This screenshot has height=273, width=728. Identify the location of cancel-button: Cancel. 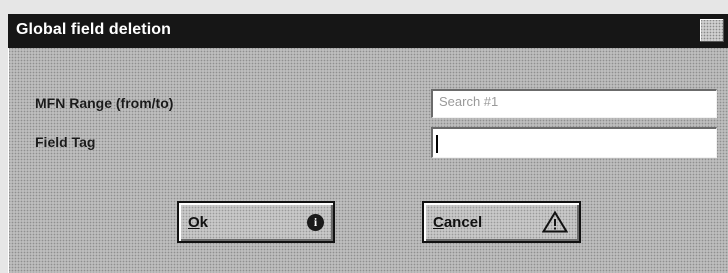
(501, 222).